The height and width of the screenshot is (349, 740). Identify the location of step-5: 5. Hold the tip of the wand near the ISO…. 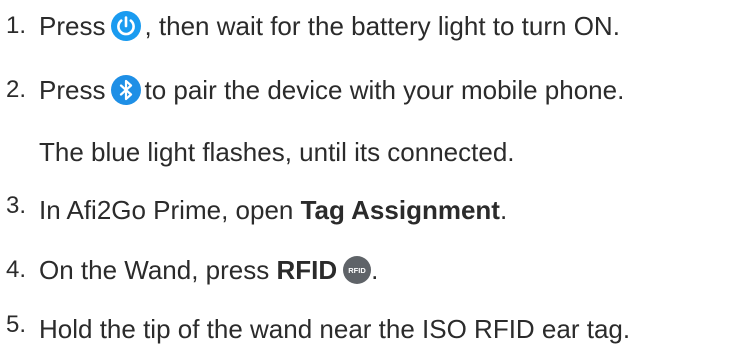
(318, 329).